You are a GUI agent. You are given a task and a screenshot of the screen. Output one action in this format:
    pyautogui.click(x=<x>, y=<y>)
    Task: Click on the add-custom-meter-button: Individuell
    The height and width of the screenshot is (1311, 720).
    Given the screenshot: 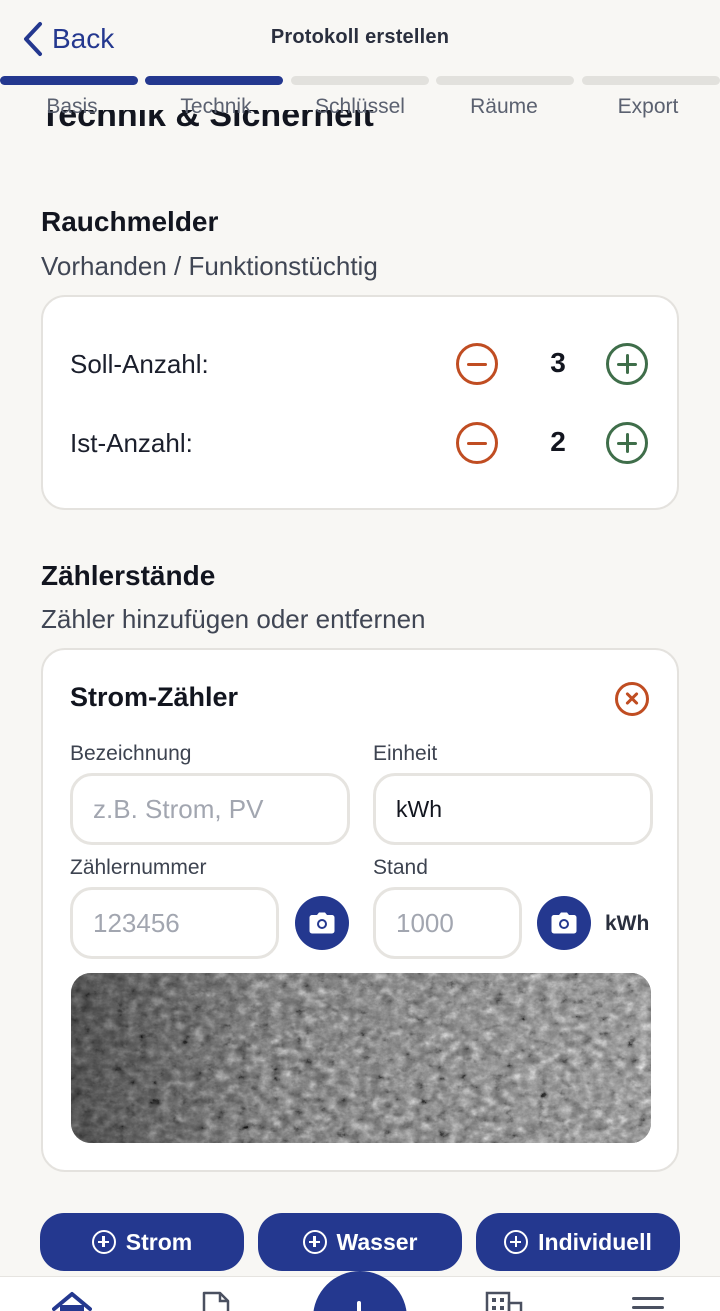 What is the action you would take?
    pyautogui.click(x=578, y=1242)
    